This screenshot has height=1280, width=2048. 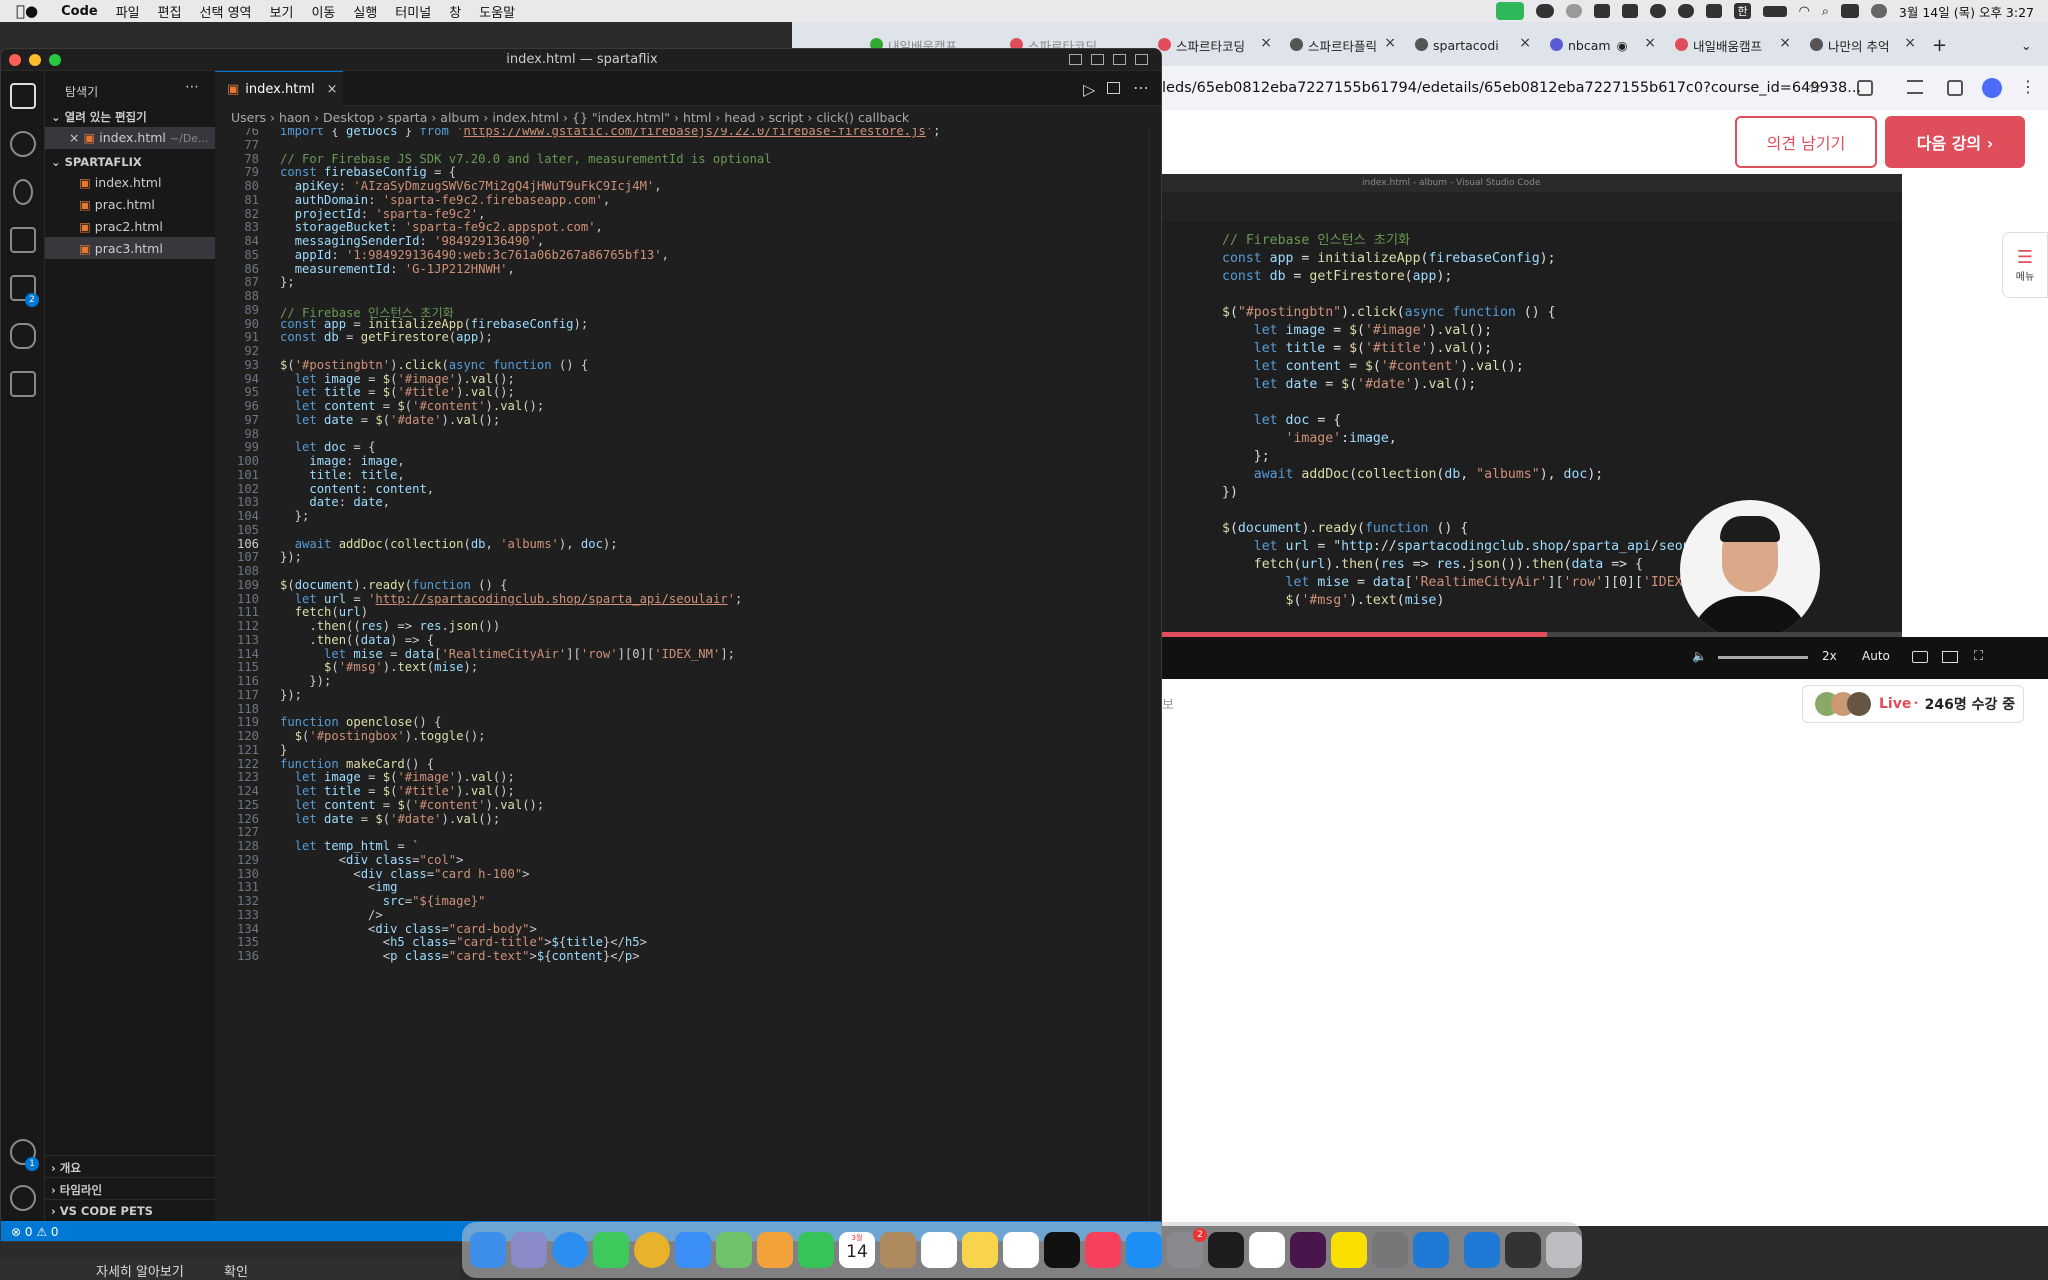 What do you see at coordinates (1523, 1250) in the screenshot?
I see `terminal-window-icon` at bounding box center [1523, 1250].